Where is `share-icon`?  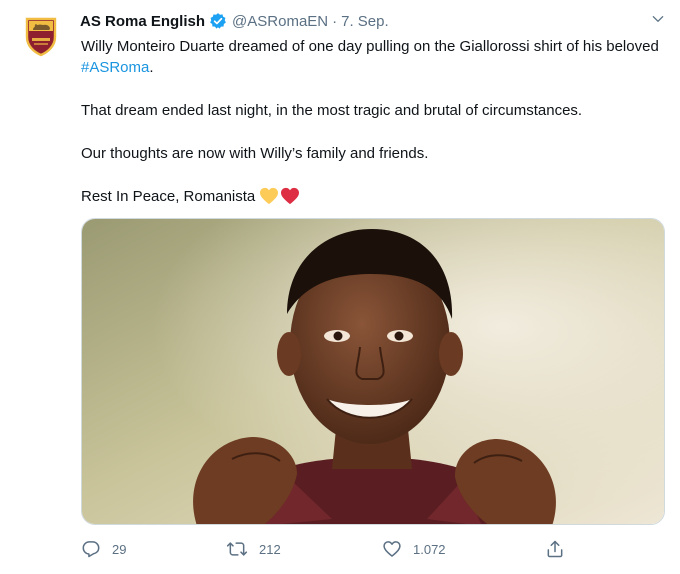
share-icon is located at coordinates (555, 549).